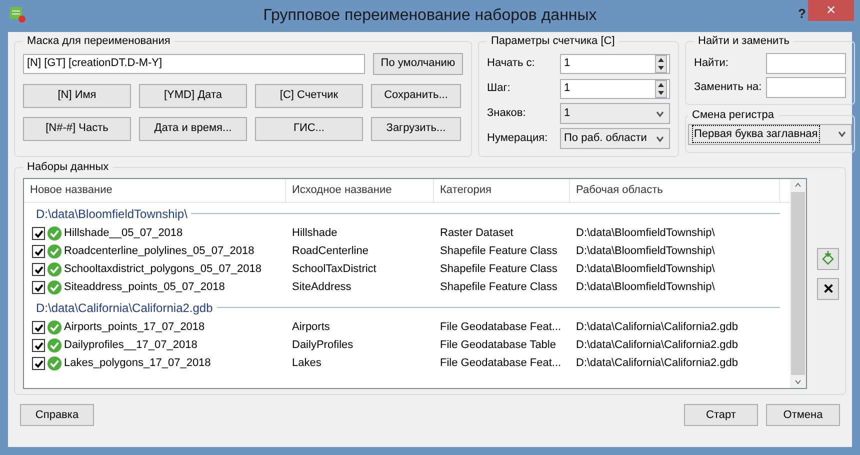 Image resolution: width=860 pixels, height=455 pixels. Describe the element at coordinates (798, 184) in the screenshot. I see `scroll-up-icon` at that location.